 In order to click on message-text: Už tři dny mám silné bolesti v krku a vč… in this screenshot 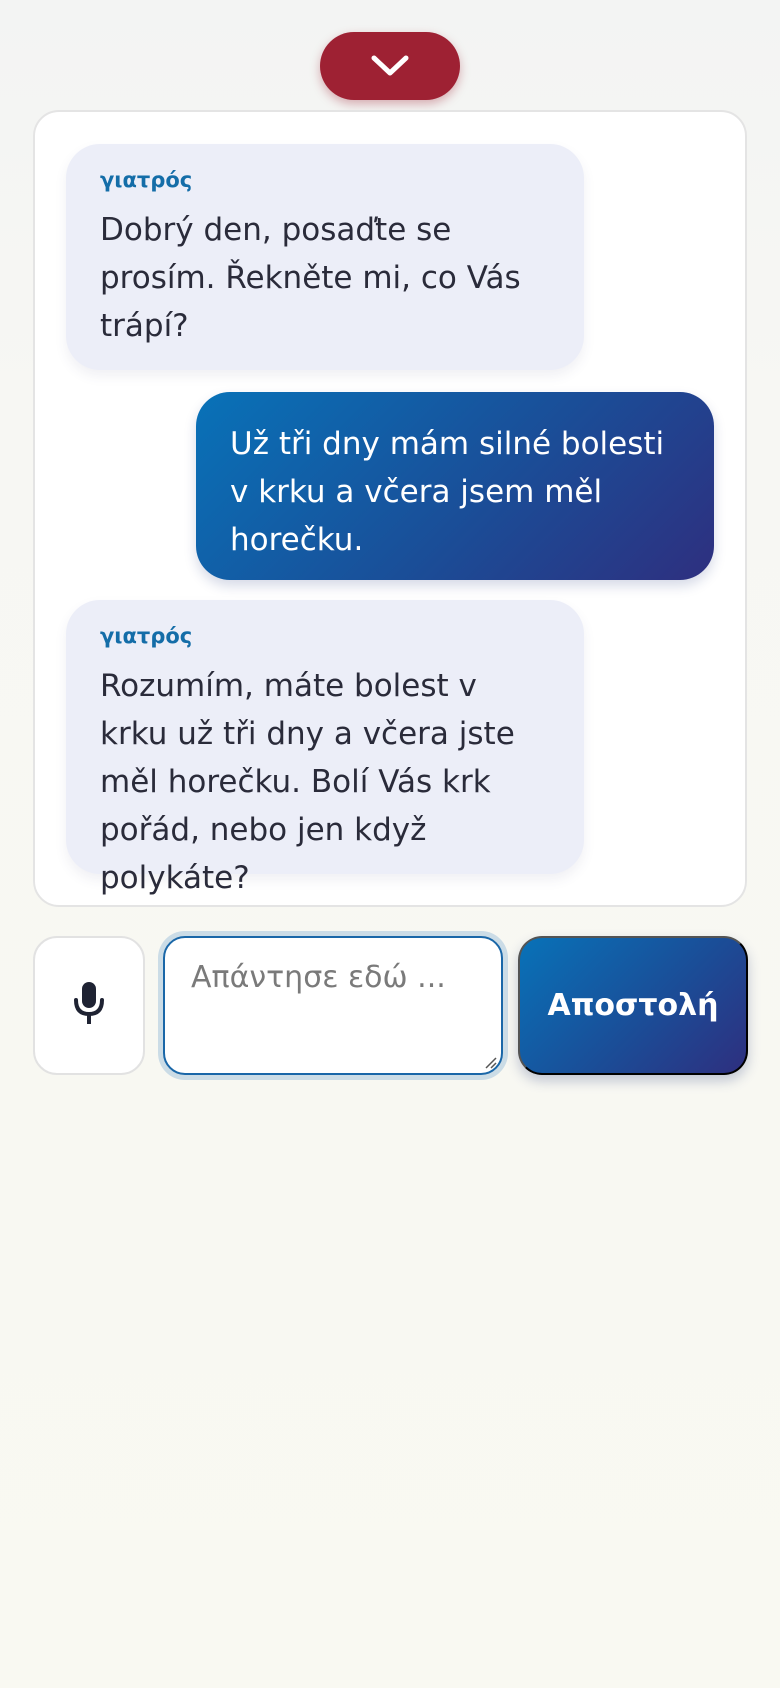, I will do `click(447, 492)`.